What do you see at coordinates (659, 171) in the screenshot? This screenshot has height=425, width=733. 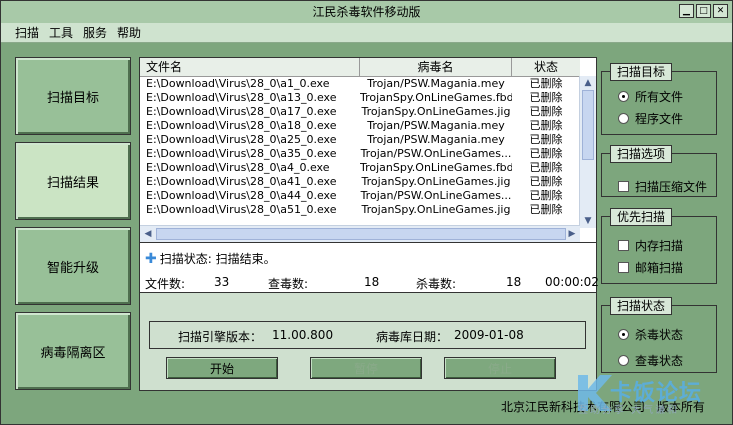 I see `scan-options-group: 扫描选项 扫描压缩文件` at bounding box center [659, 171].